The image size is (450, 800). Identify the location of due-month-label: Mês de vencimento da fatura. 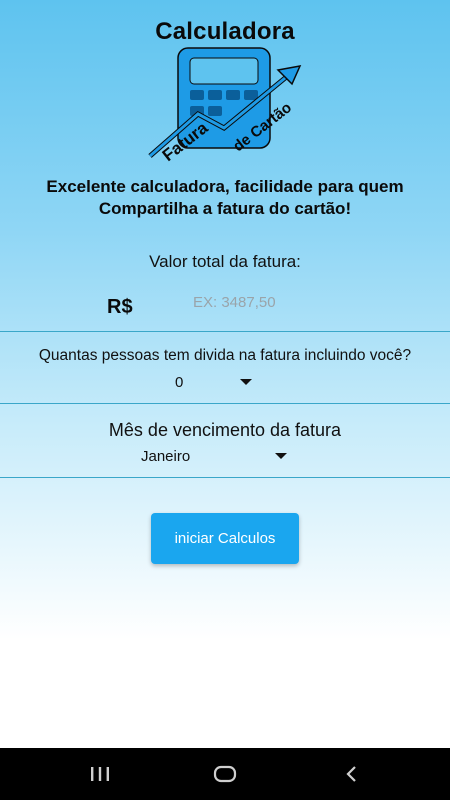
(225, 430).